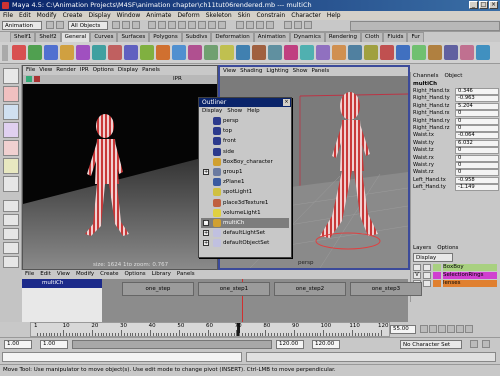 The width and height of the screenshot is (500, 376). Describe the element at coordinates (245, 213) in the screenshot. I see `outliner-item: volumeLight1` at that location.